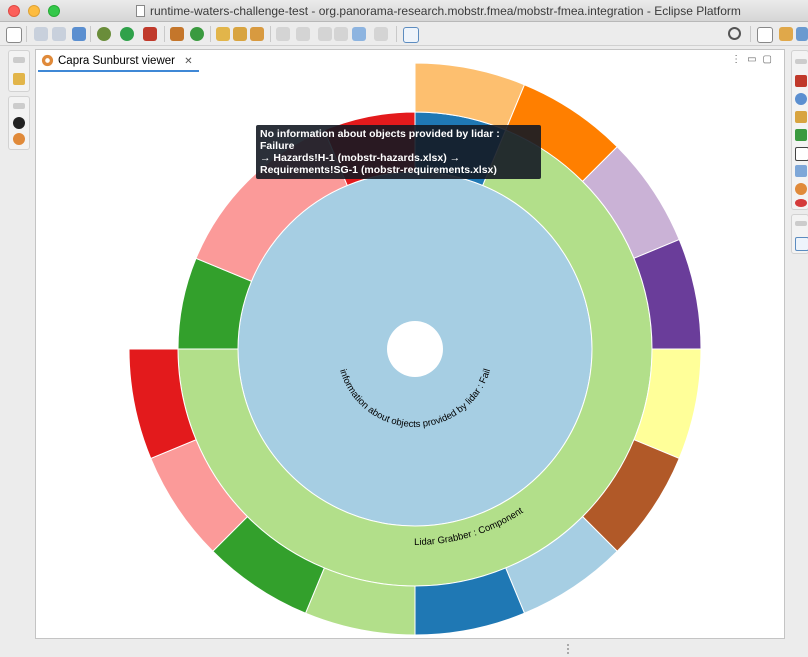  I want to click on right-dock-panel-top, so click(799, 130).